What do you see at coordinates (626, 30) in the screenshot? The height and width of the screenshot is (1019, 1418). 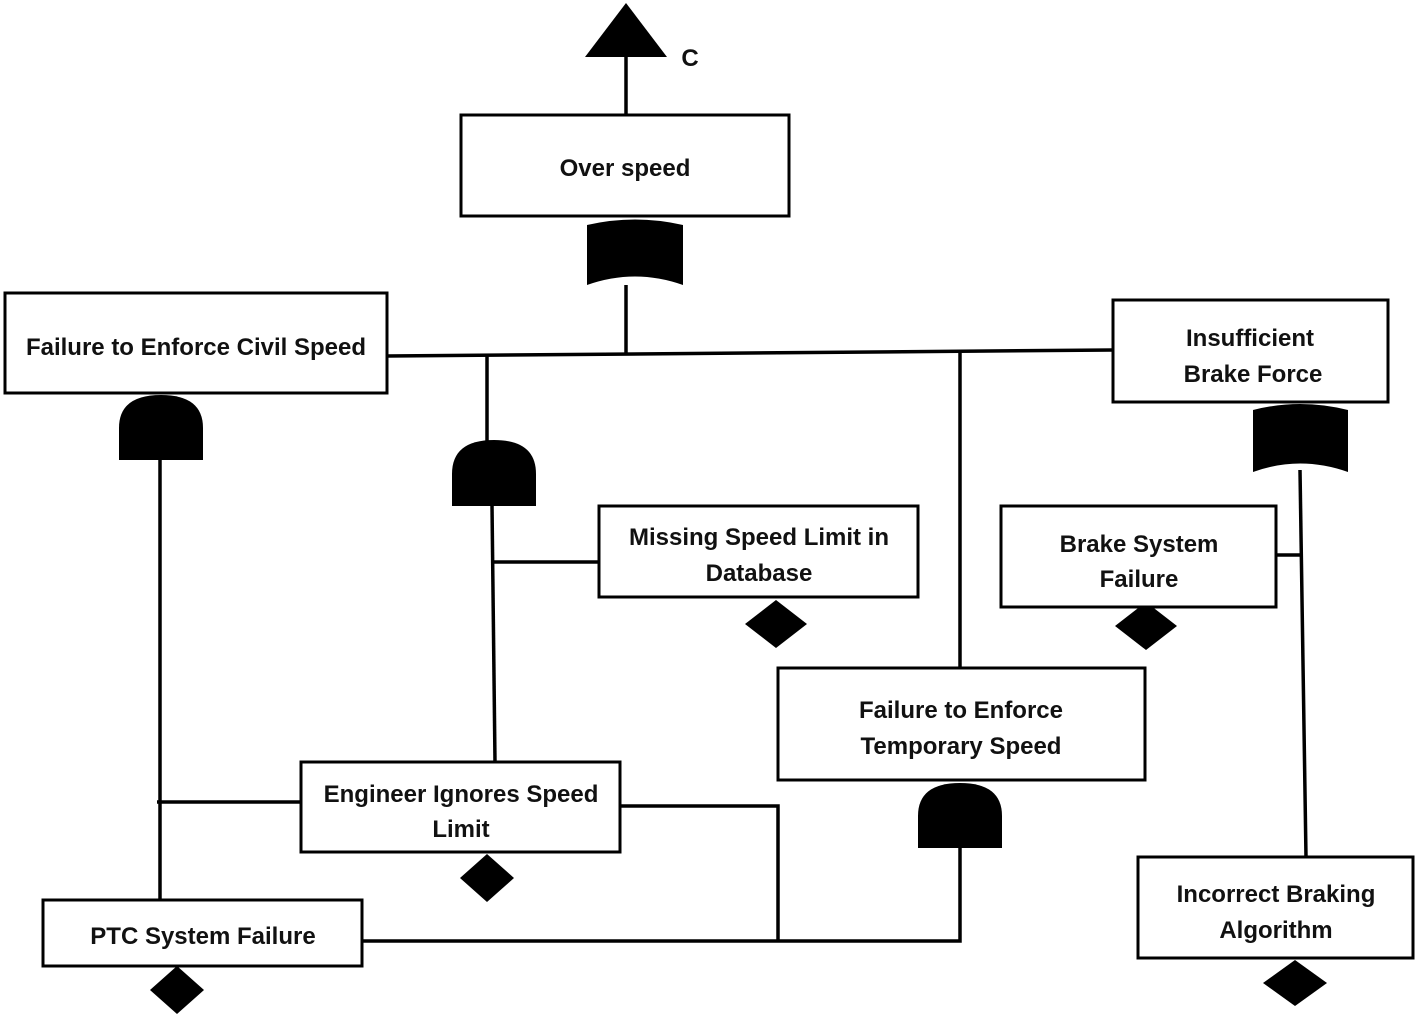 I see `transfer-triangle-icon` at bounding box center [626, 30].